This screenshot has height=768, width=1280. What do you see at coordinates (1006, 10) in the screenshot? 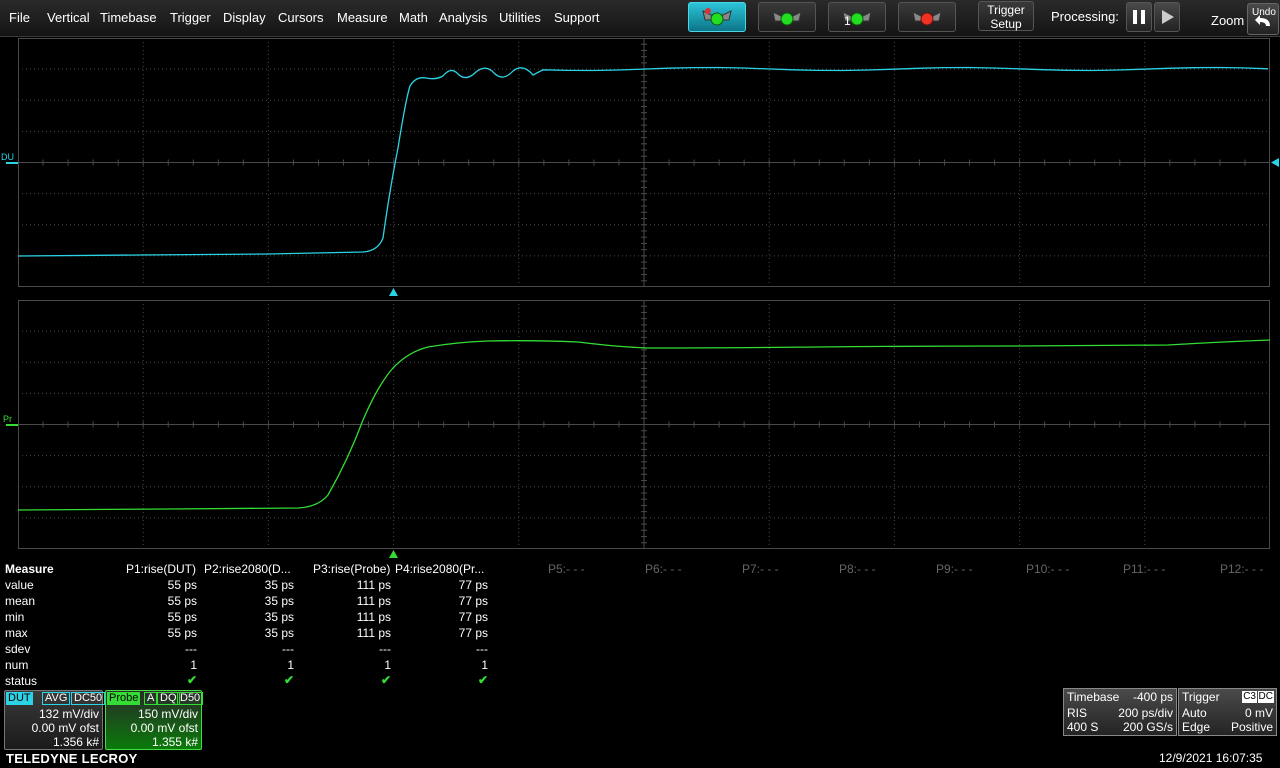
I see `trigger-setup-line1: Trigger` at bounding box center [1006, 10].